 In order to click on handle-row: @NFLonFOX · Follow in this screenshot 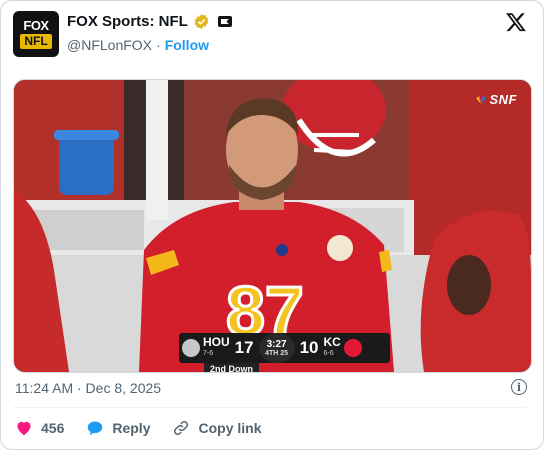, I will do `click(138, 45)`.